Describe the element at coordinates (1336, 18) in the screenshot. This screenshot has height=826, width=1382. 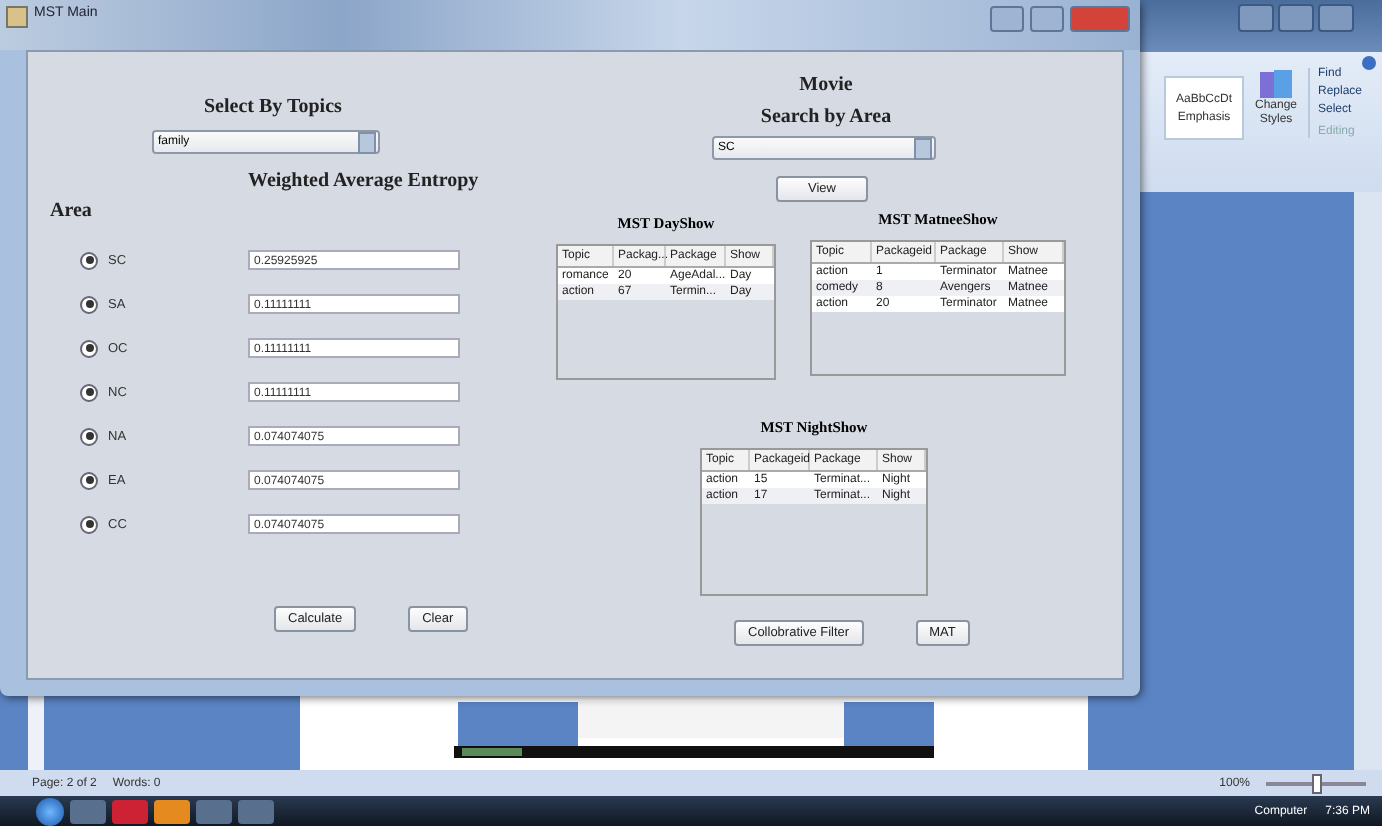
I see `close-button` at that location.